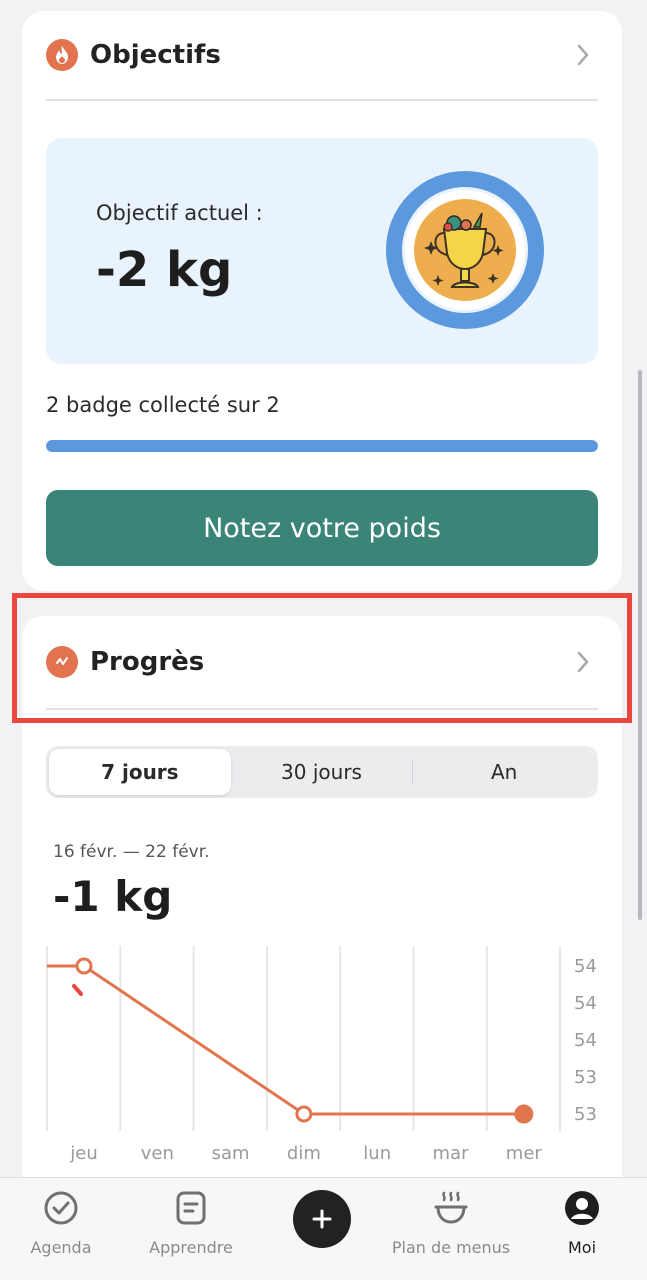 The width and height of the screenshot is (647, 1280). I want to click on objectives-header: Objectifs, so click(322, 55).